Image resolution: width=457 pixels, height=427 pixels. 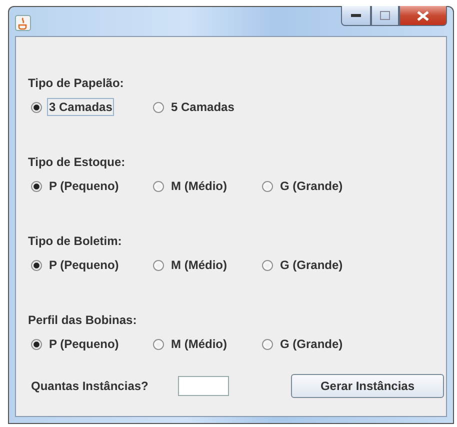 I want to click on close-icon, so click(x=423, y=15).